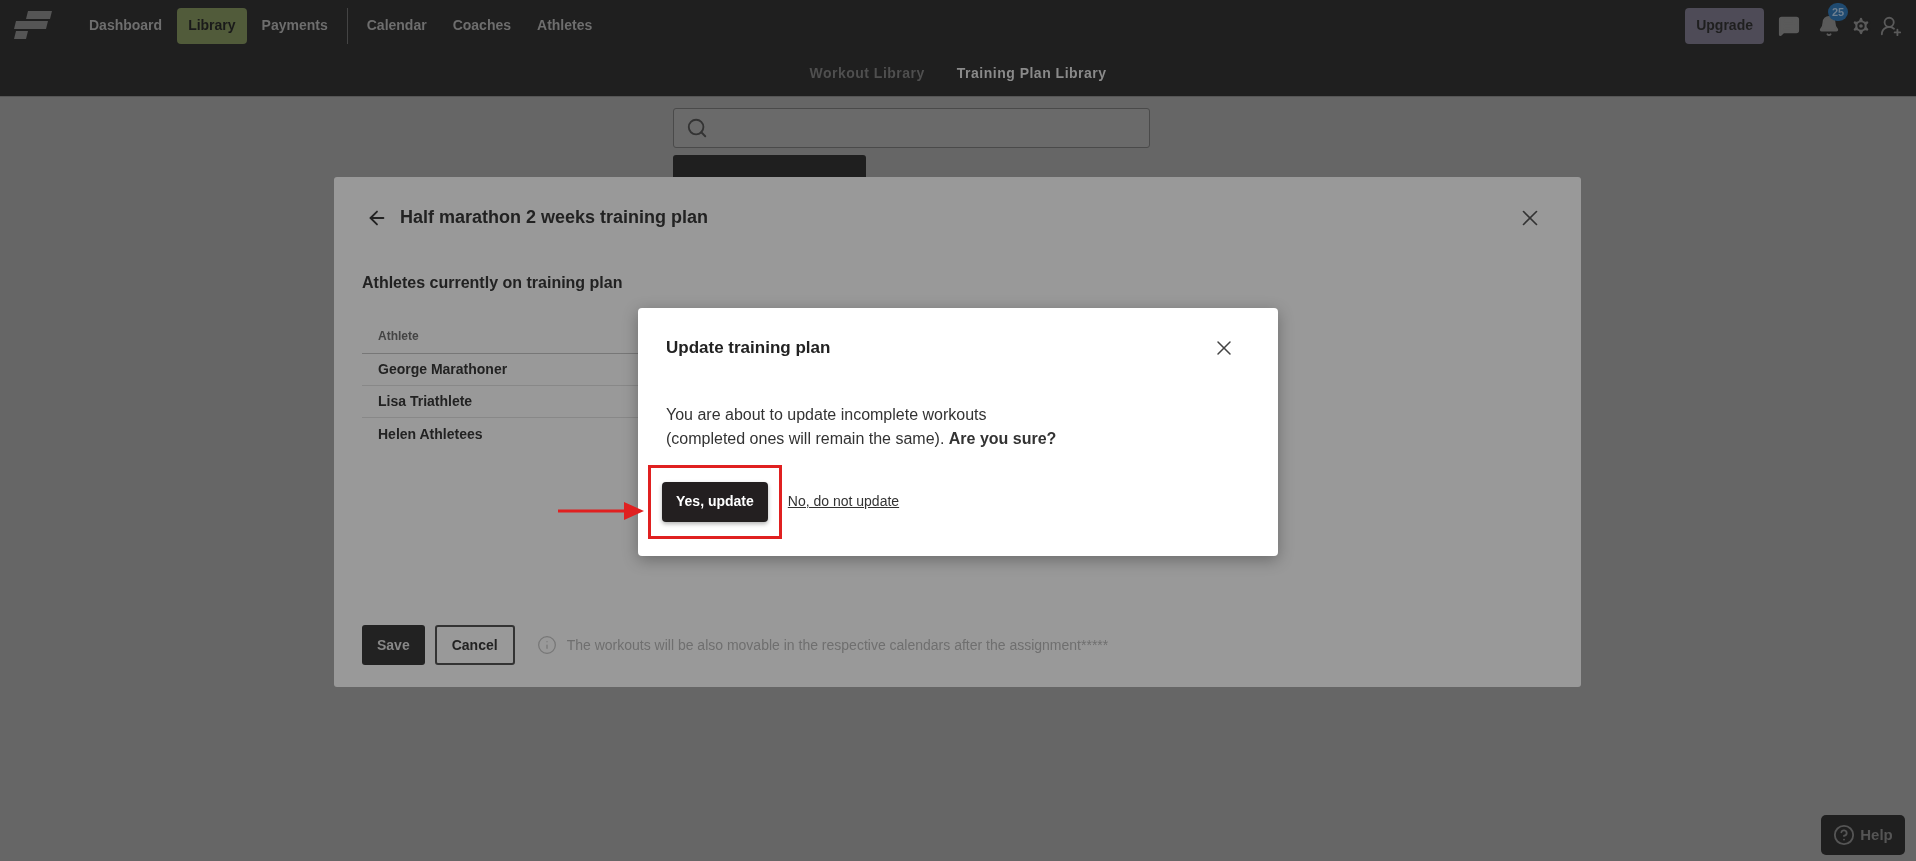  What do you see at coordinates (1789, 25) in the screenshot?
I see `chat-icon` at bounding box center [1789, 25].